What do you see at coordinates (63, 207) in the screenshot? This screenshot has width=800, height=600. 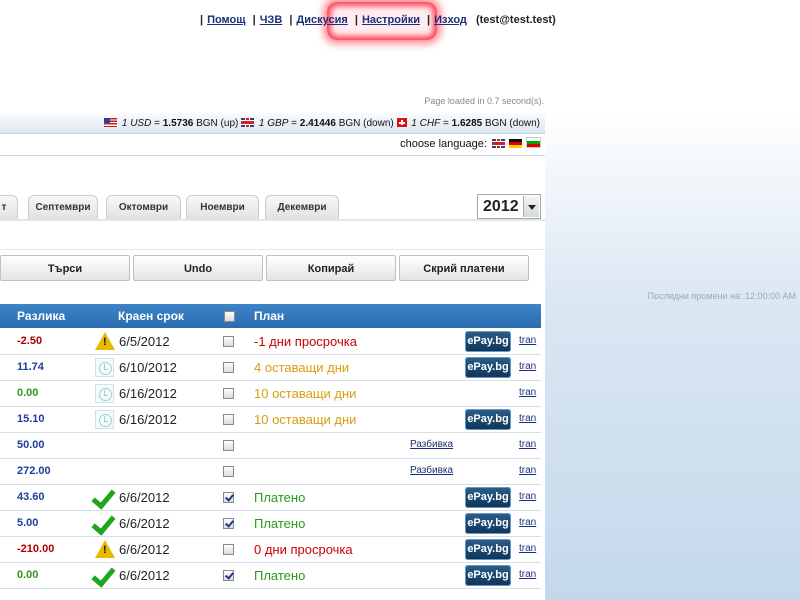 I see `tab-september: Септември` at bounding box center [63, 207].